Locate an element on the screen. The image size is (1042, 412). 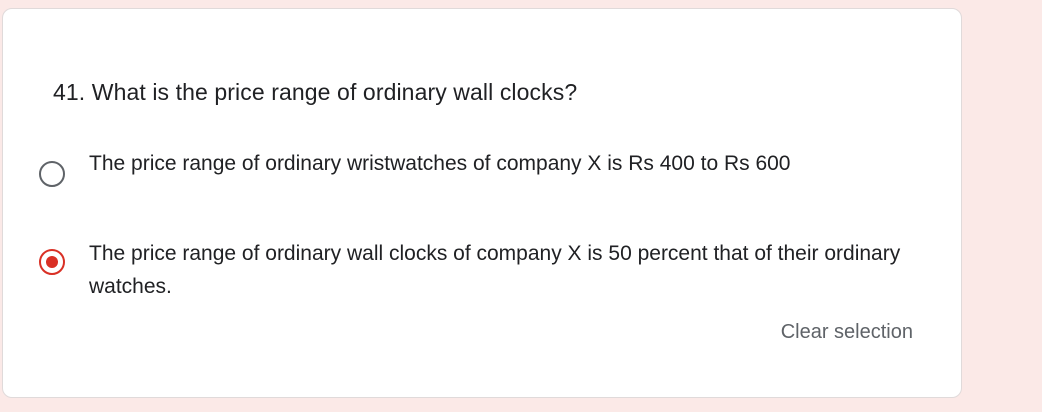
radio-checked-icon is located at coordinates (52, 262).